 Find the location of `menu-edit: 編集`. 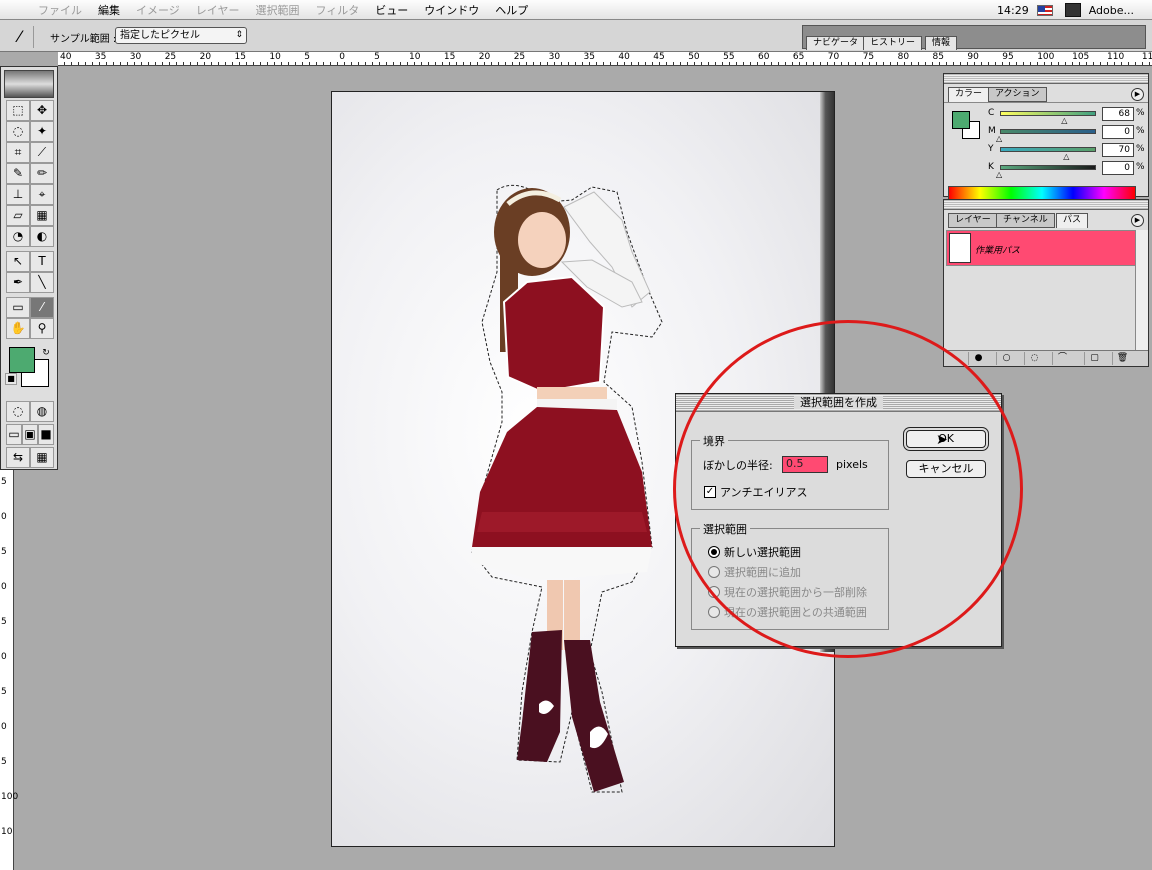

menu-edit: 編集 is located at coordinates (109, 10).